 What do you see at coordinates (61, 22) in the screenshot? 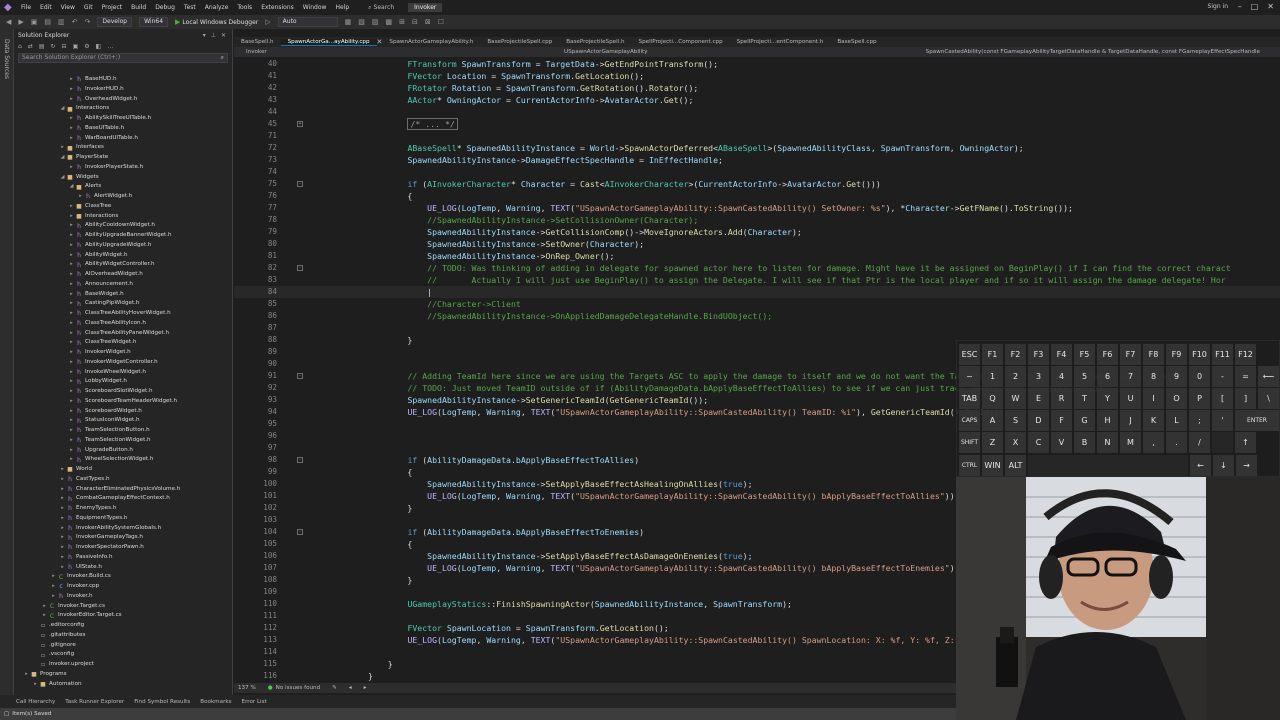
I see `save-all-icon: ▥` at bounding box center [61, 22].